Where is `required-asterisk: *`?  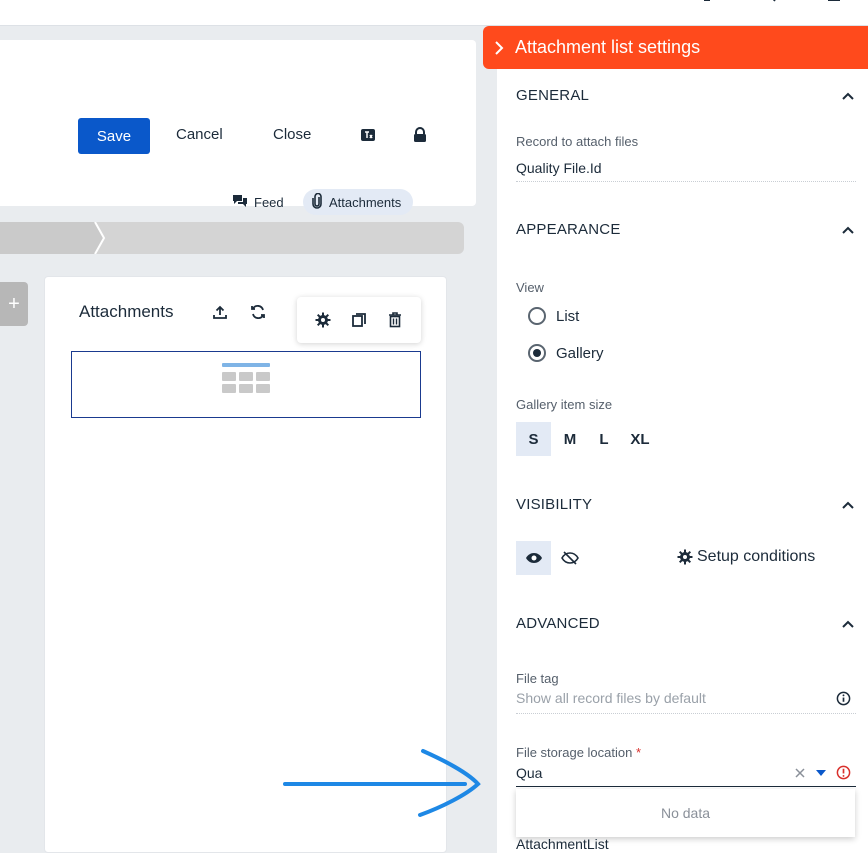
required-asterisk: * is located at coordinates (638, 752).